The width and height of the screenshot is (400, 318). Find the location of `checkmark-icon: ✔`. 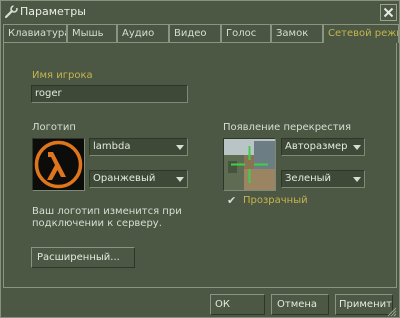

checkmark-icon: ✔ is located at coordinates (232, 200).